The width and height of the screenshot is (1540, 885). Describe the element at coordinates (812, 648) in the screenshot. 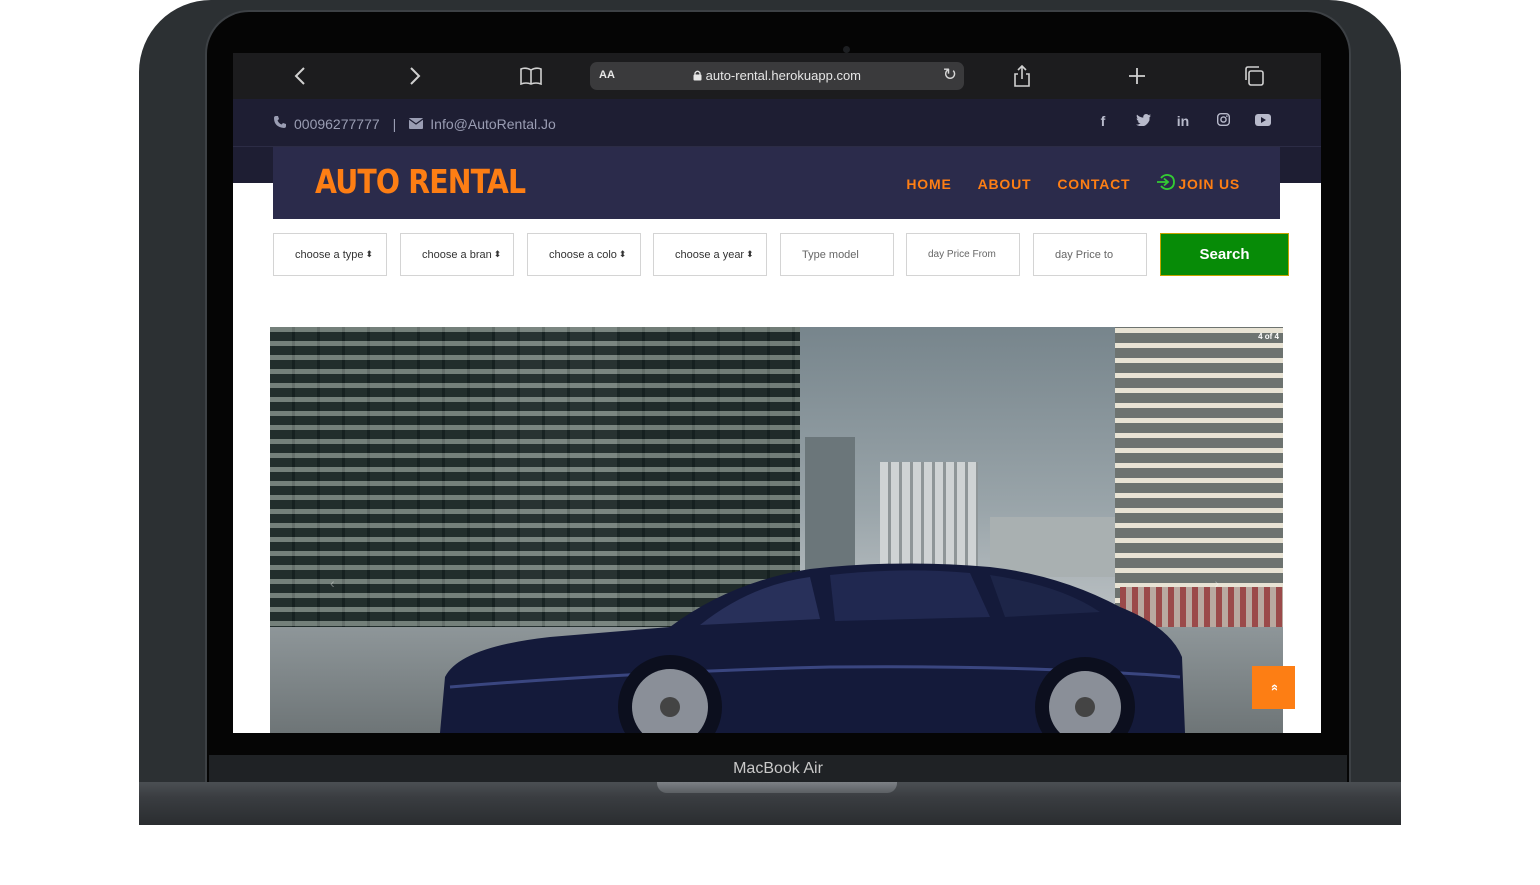

I see `car-image` at that location.